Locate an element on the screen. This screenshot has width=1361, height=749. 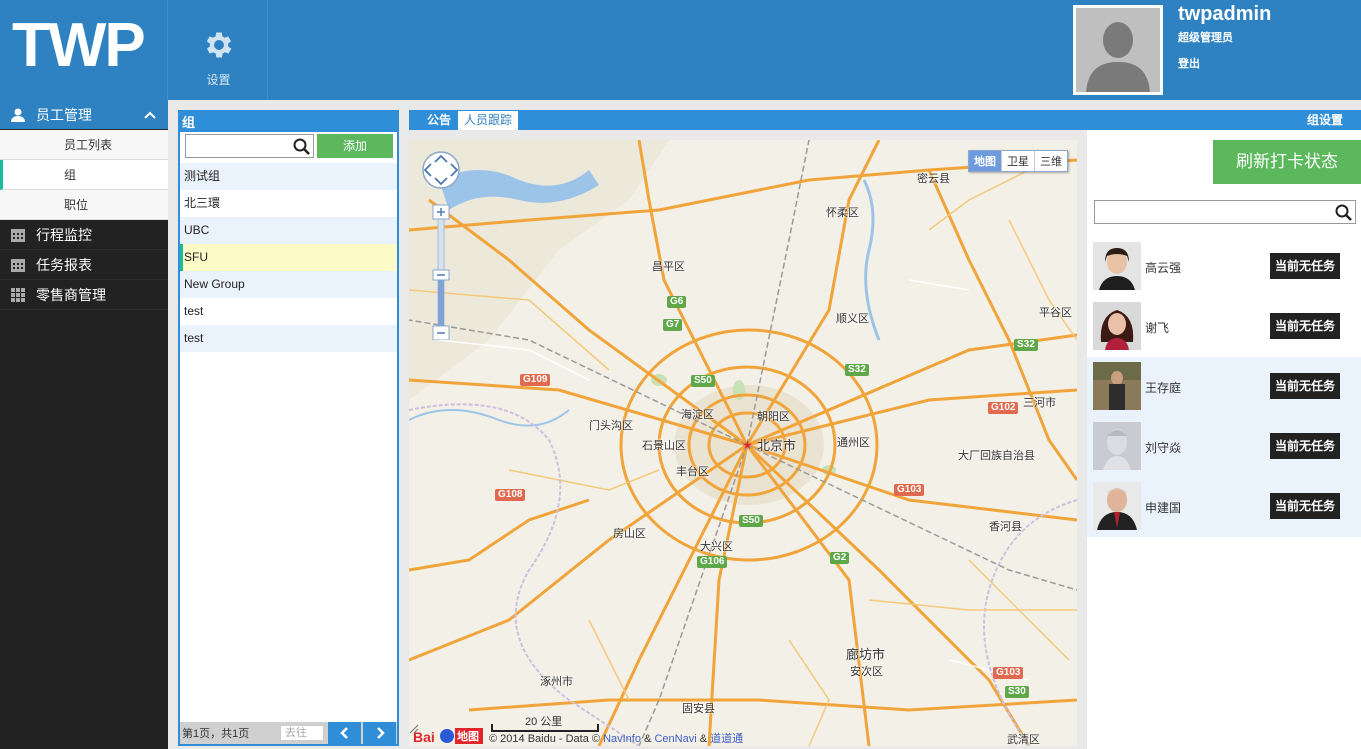
highway-marker: G108 is located at coordinates (510, 495).